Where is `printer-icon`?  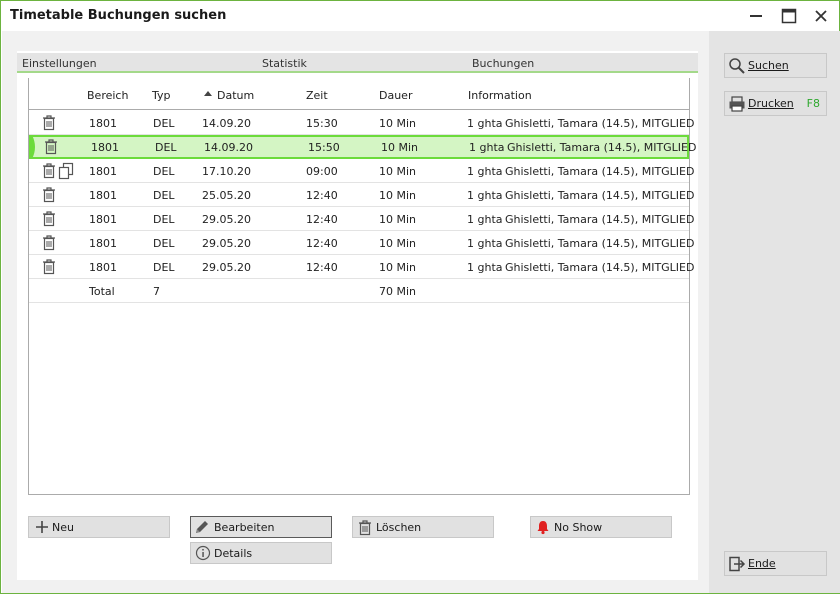 printer-icon is located at coordinates (737, 105).